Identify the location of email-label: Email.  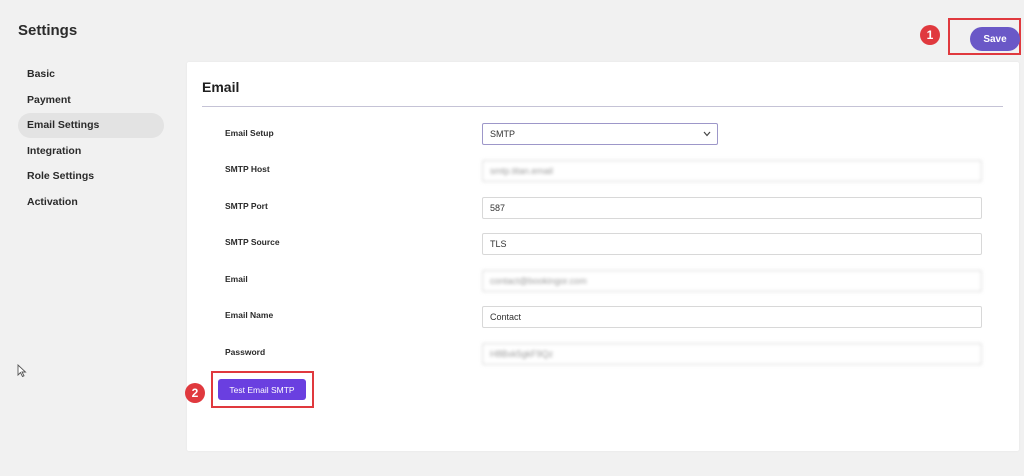
(236, 279).